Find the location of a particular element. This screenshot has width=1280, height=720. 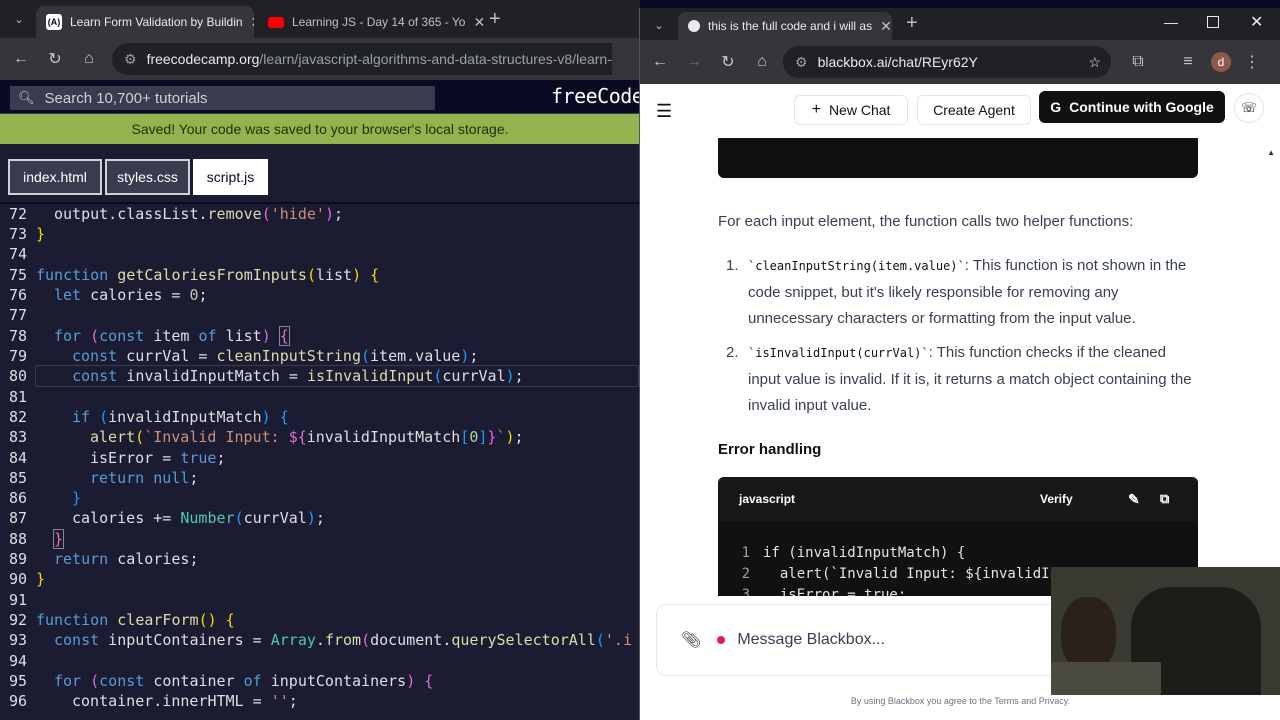

address-bar: ⚙ blackbox.ai/chat/REyr62Y ☆ is located at coordinates (947, 62).